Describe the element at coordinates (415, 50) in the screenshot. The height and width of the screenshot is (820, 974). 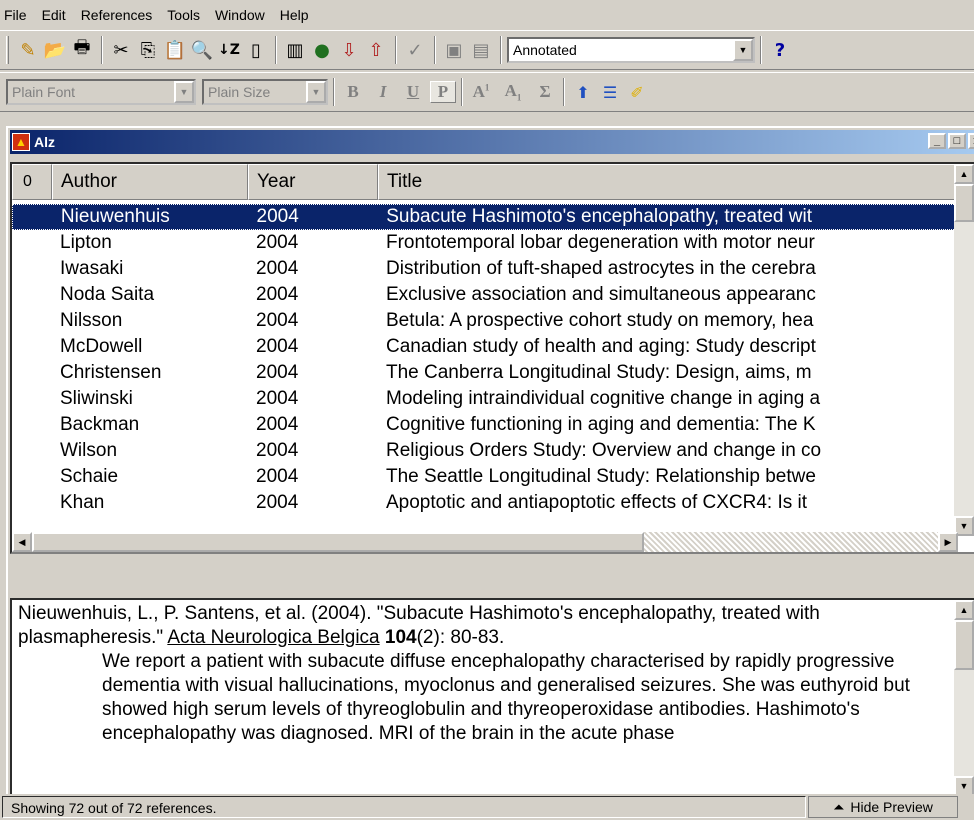
I see `spell-check-icon: ✓` at that location.